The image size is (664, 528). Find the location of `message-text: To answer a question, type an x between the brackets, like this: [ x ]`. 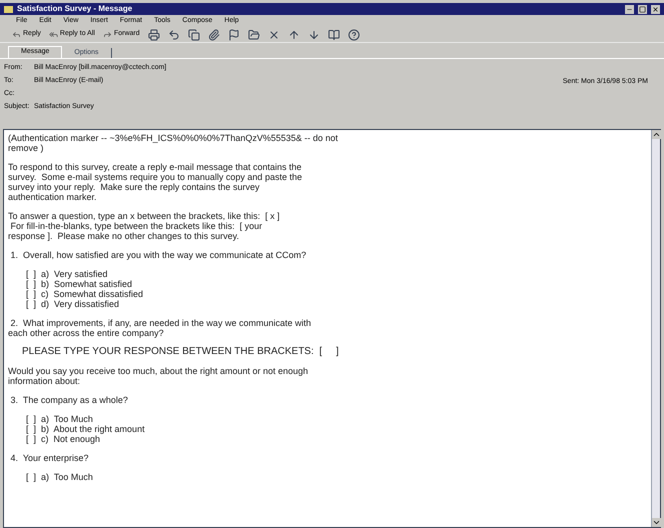

message-text: To answer a question, type an x between the brackets, like this: [ x ] is located at coordinates (144, 216).